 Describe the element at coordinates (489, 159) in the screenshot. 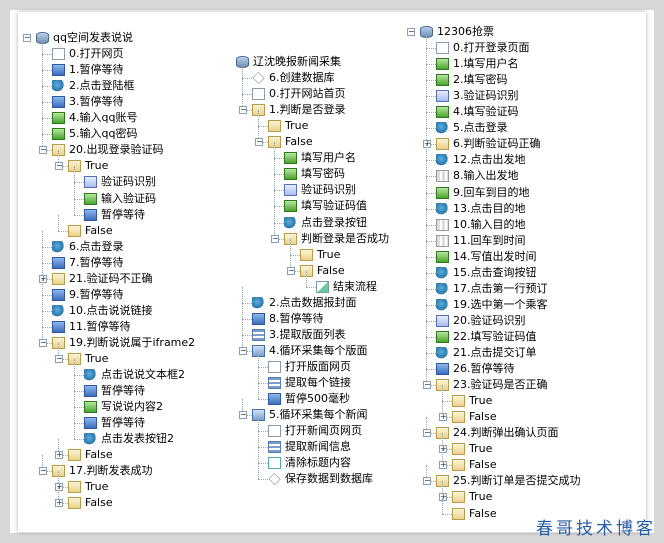

I see `tree-node-label: 12.点击出发地` at that location.